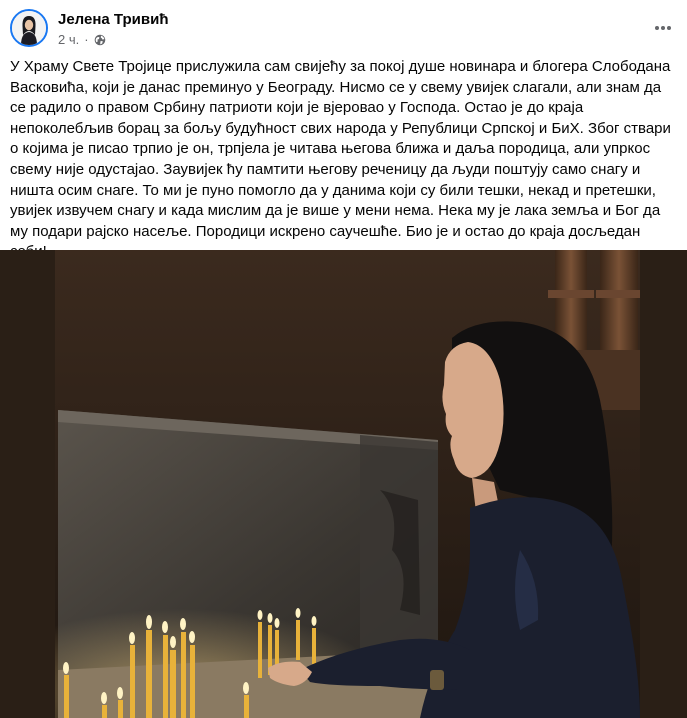  I want to click on post-header: Јелена Тривић 2 ч. ·, so click(343, 28).